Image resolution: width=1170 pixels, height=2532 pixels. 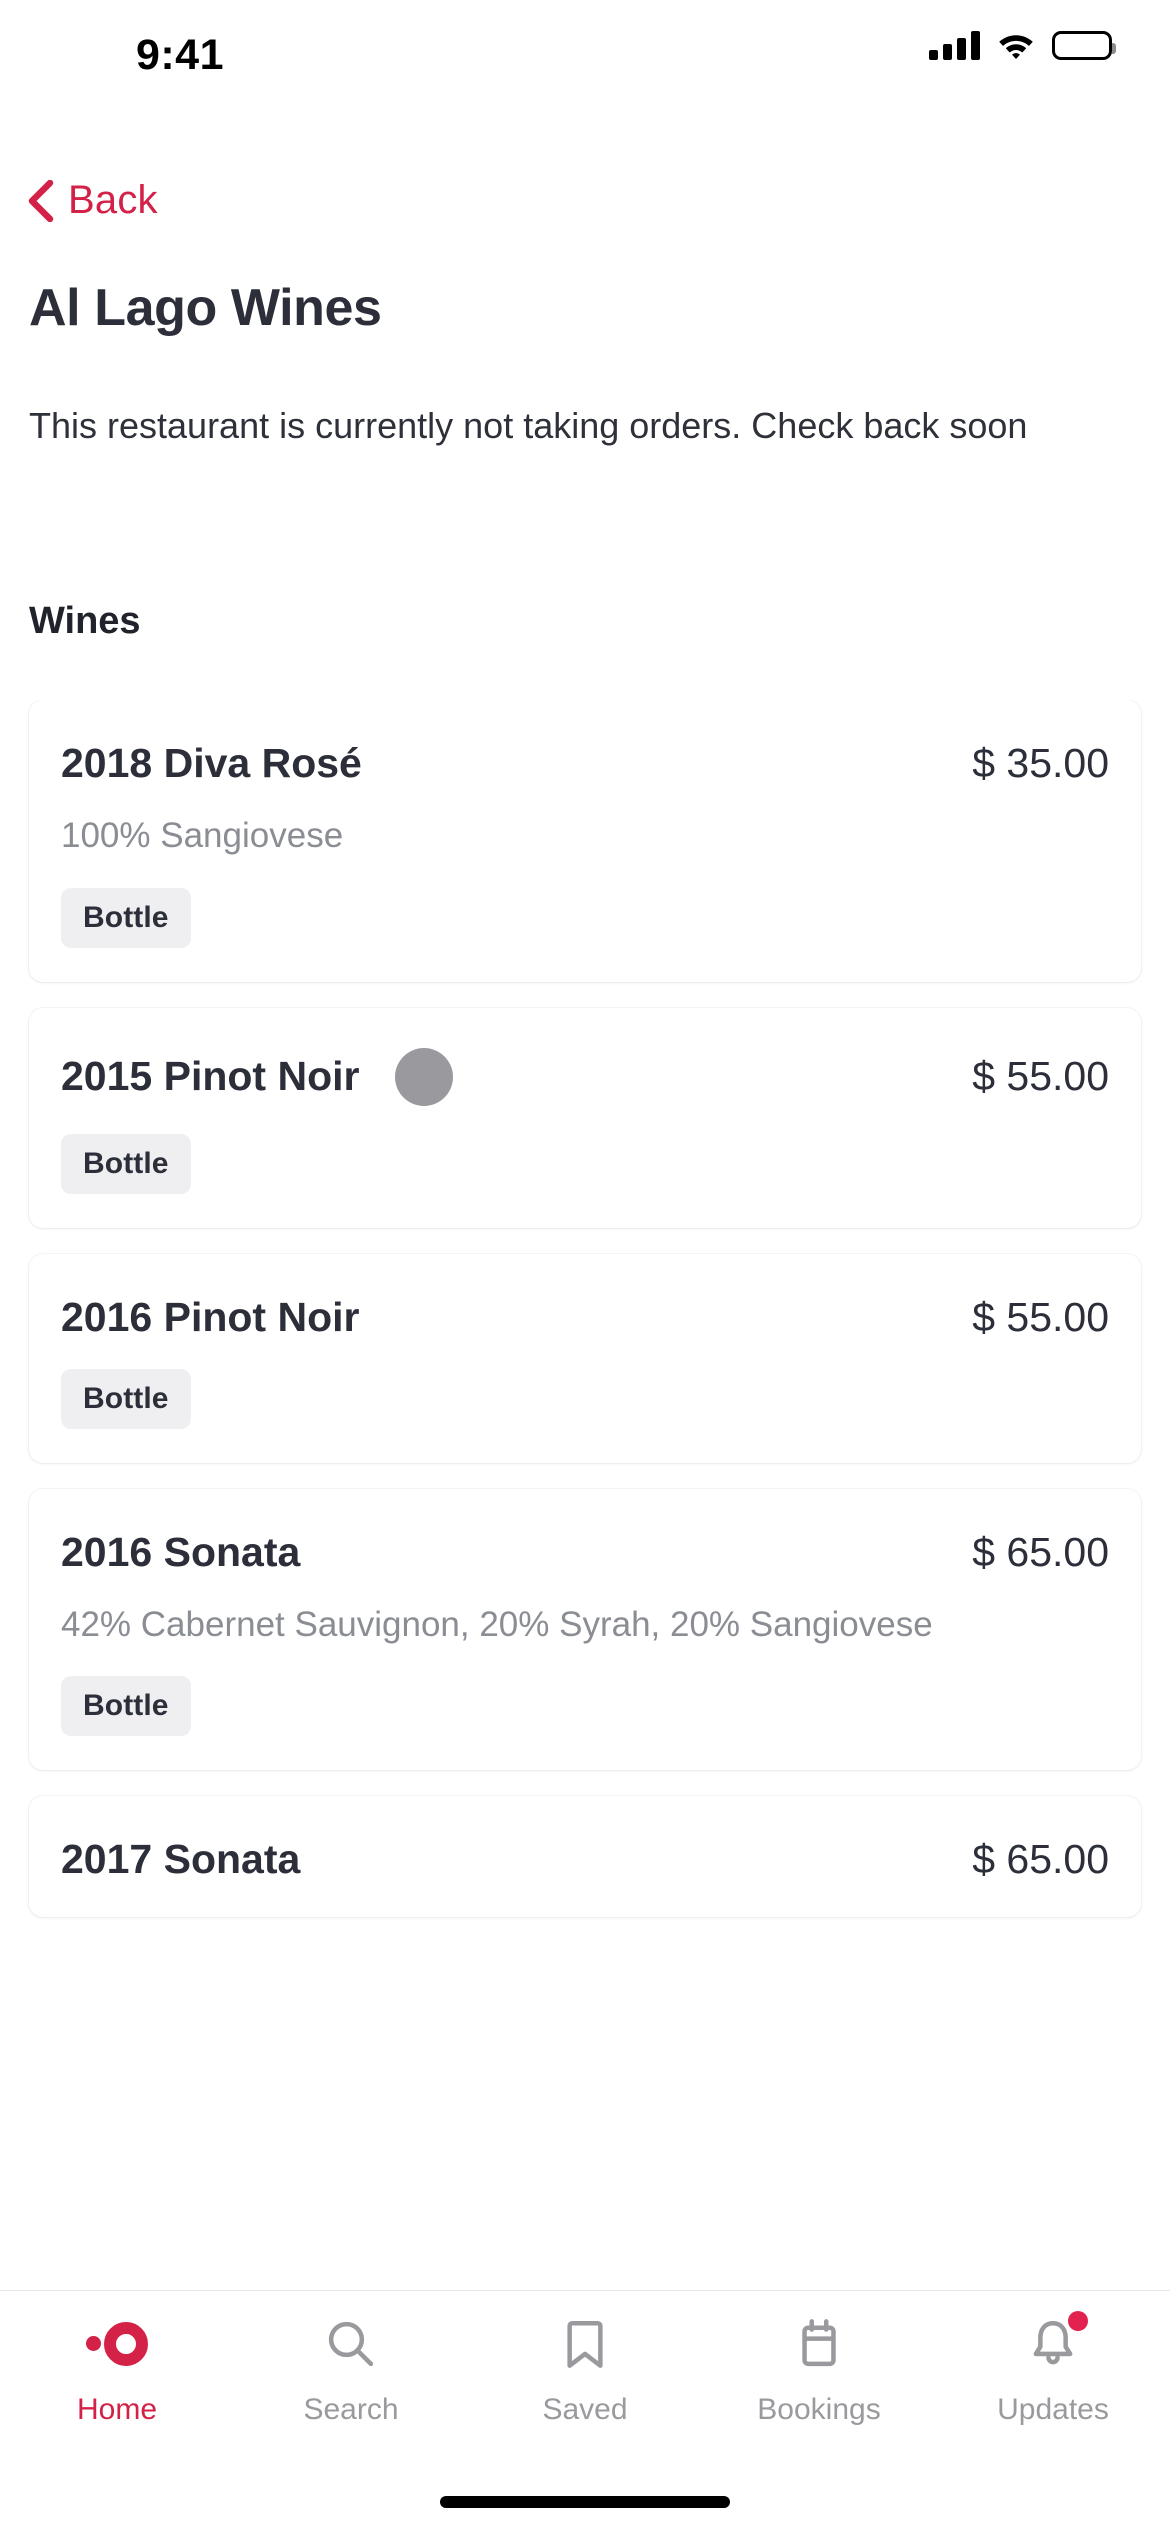 I want to click on wifi-icon, so click(x=1016, y=45).